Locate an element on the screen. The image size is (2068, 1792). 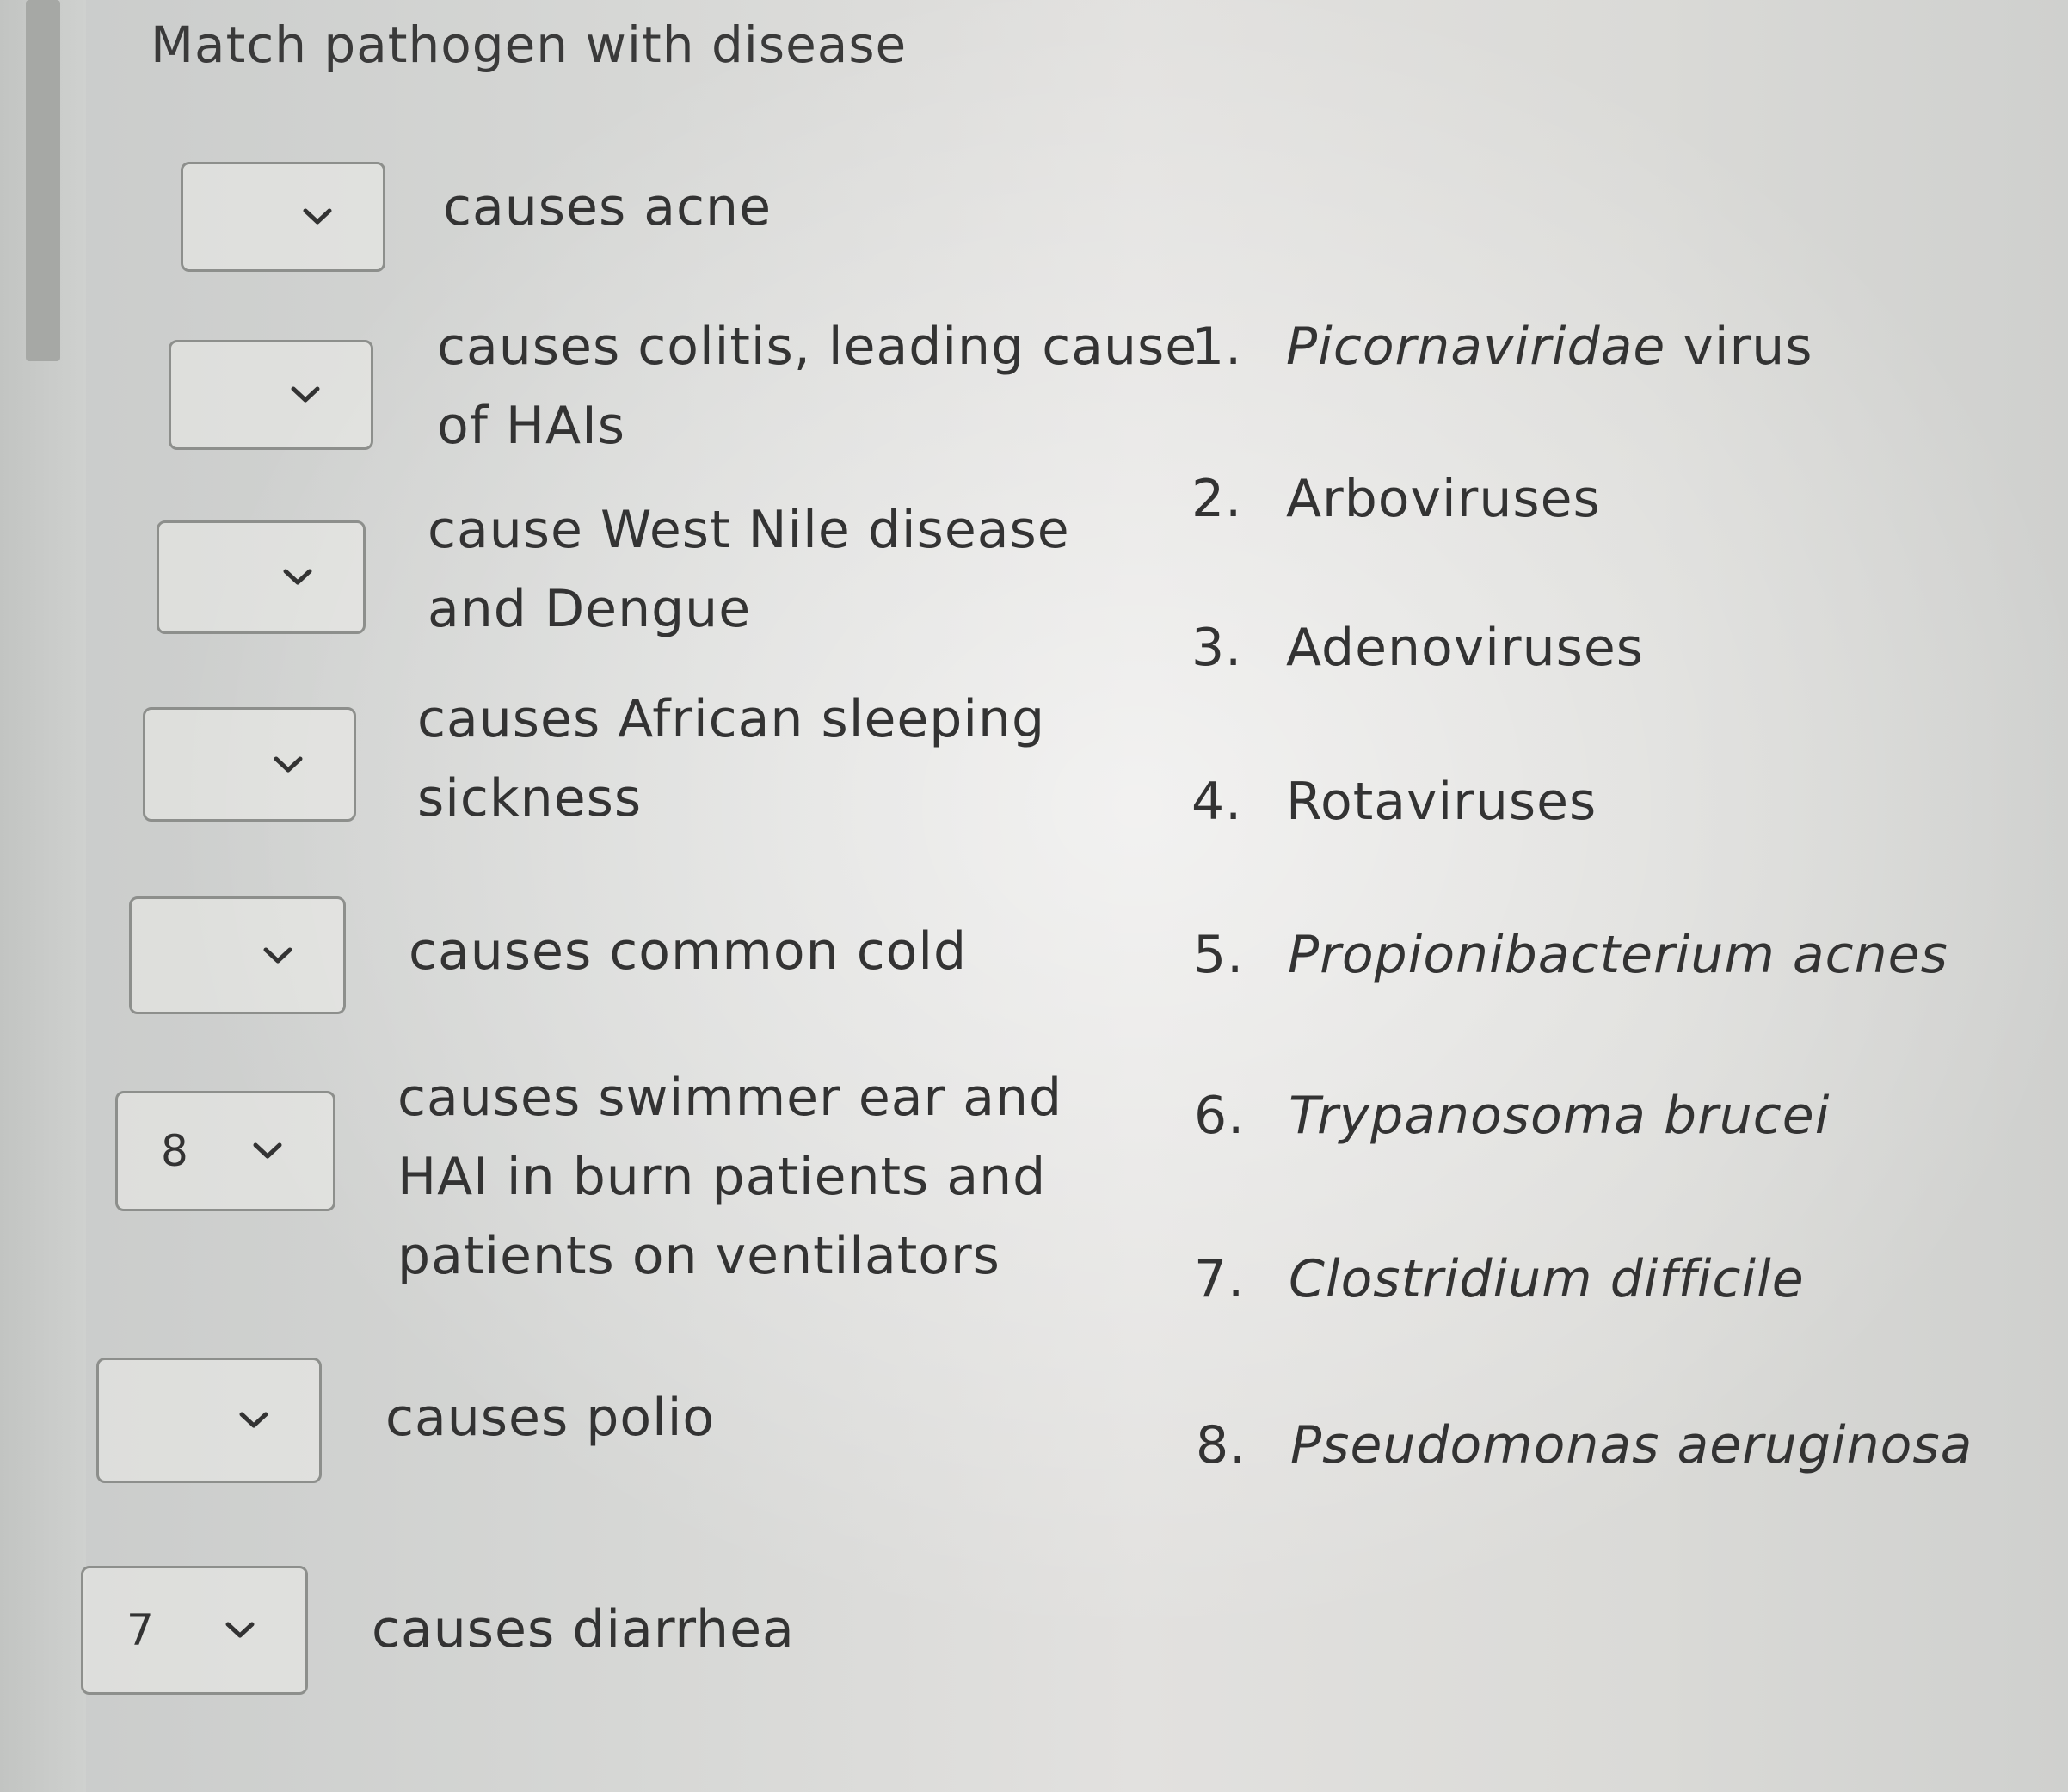
answer-italic: Pseudomonas aeruginosa is located at coordinates (1632, 1445).